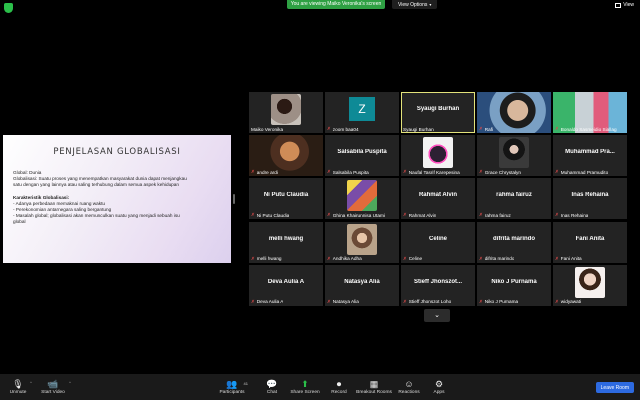 The image size is (640, 400). I want to click on participant-tile: Celine ✗ Celine, so click(438, 242).